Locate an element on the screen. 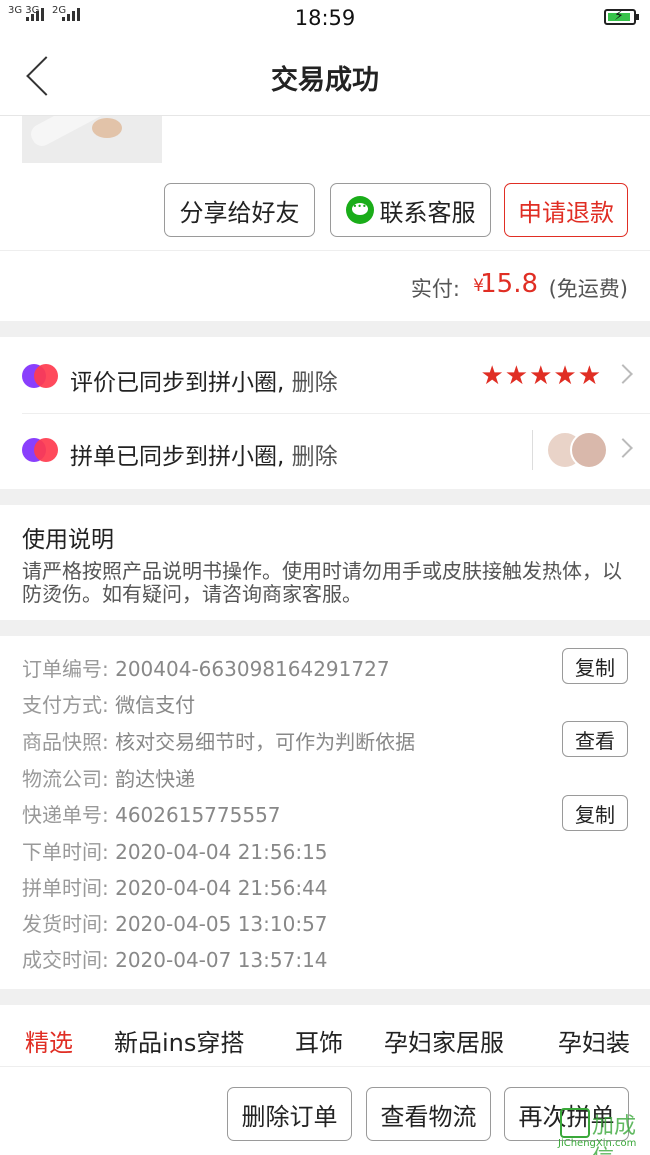  refund-button: 申请退款 is located at coordinates (566, 210).